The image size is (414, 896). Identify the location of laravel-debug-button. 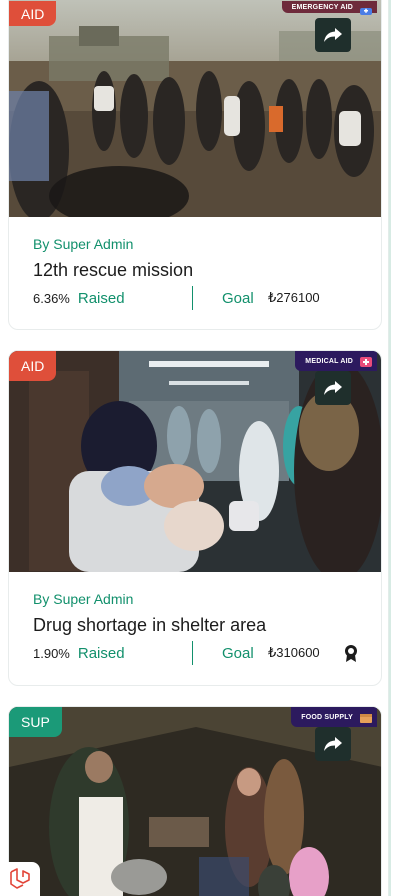
(20, 879).